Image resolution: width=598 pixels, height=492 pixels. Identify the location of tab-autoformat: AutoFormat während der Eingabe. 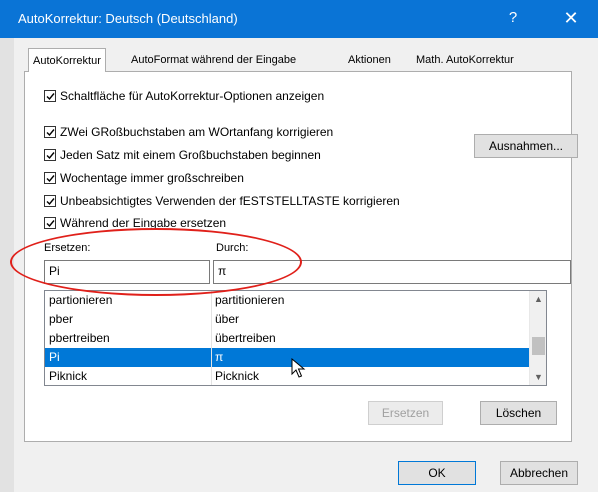
(213, 60).